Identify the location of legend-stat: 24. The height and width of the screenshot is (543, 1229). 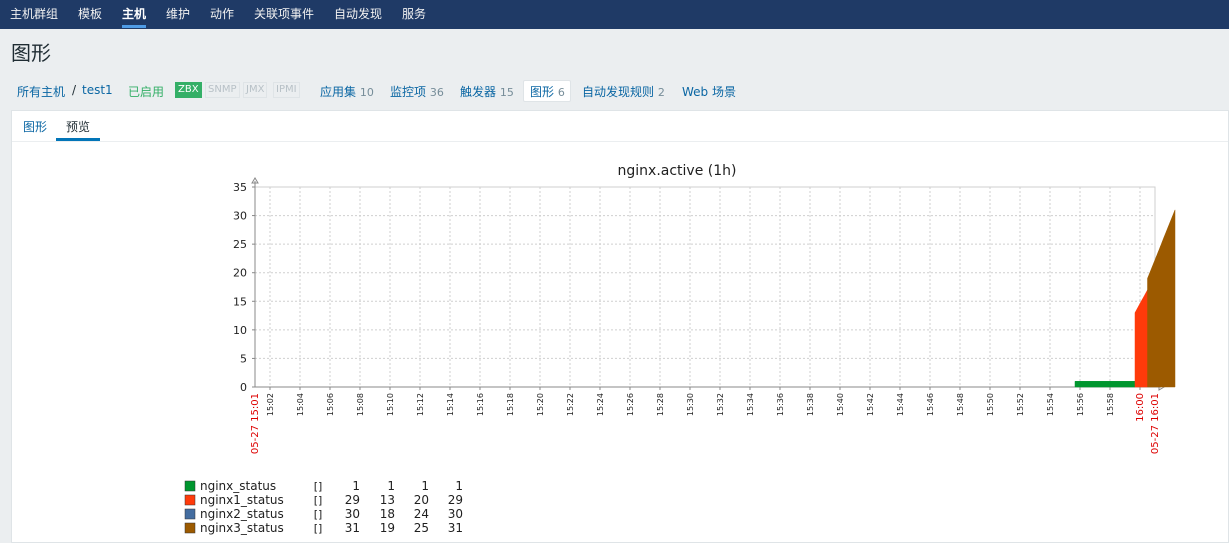
(421, 514).